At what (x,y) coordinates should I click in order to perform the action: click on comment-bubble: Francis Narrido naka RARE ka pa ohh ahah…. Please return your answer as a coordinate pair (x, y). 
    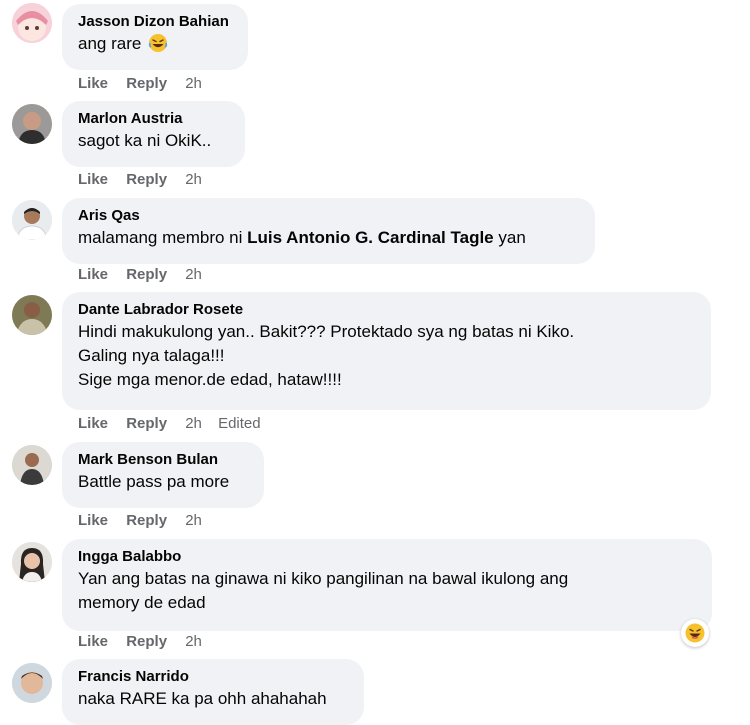
    Looking at the image, I should click on (213, 692).